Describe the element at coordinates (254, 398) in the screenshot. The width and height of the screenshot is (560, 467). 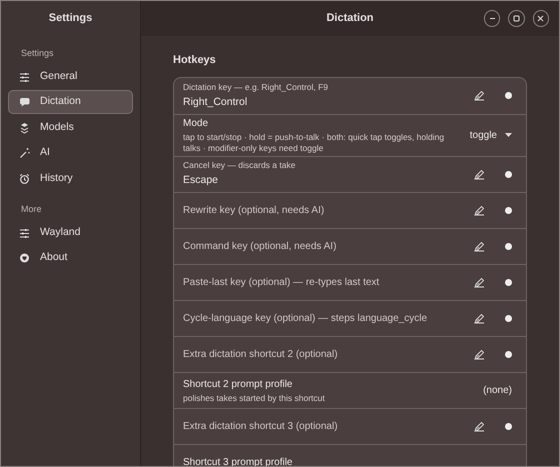
I see `field-description: polishes takes started by this shortcut` at that location.